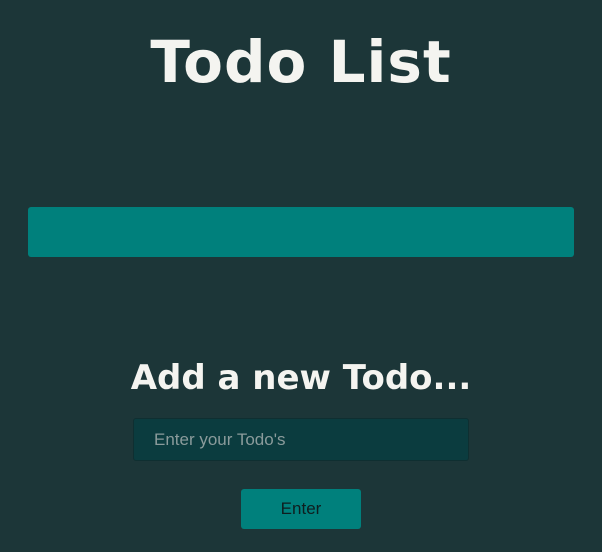 The height and width of the screenshot is (552, 602). Describe the element at coordinates (301, 232) in the screenshot. I see `todo-list-container` at that location.